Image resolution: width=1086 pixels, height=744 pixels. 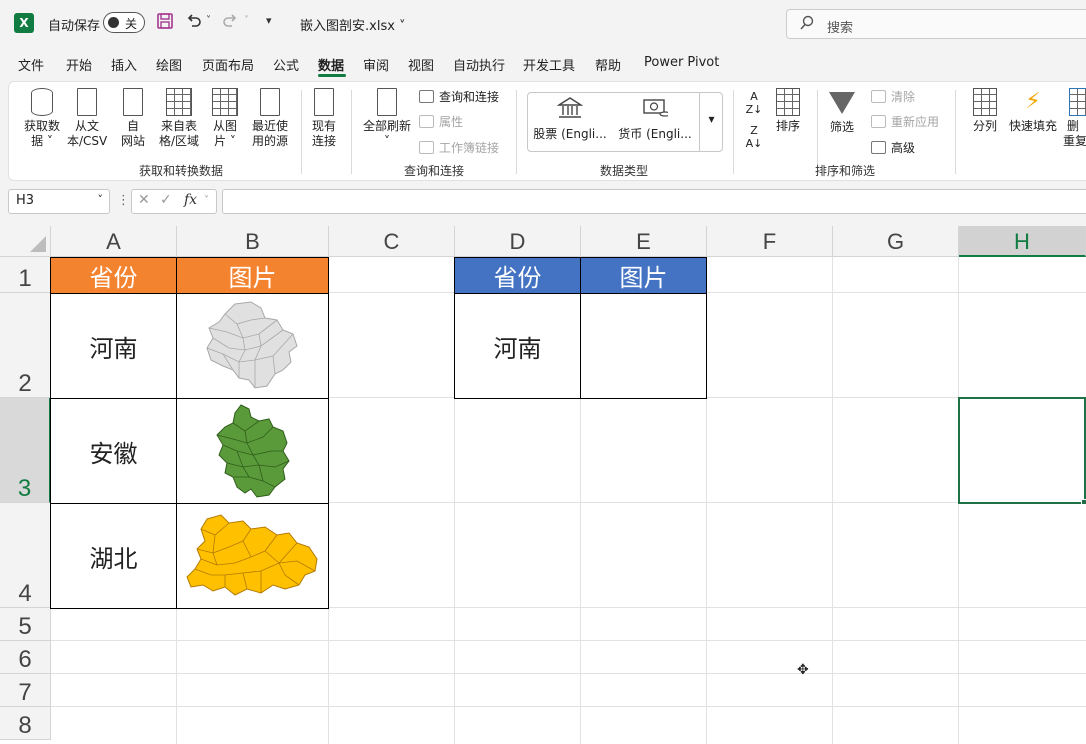 I want to click on tab-developer: 开发工具, so click(x=549, y=64).